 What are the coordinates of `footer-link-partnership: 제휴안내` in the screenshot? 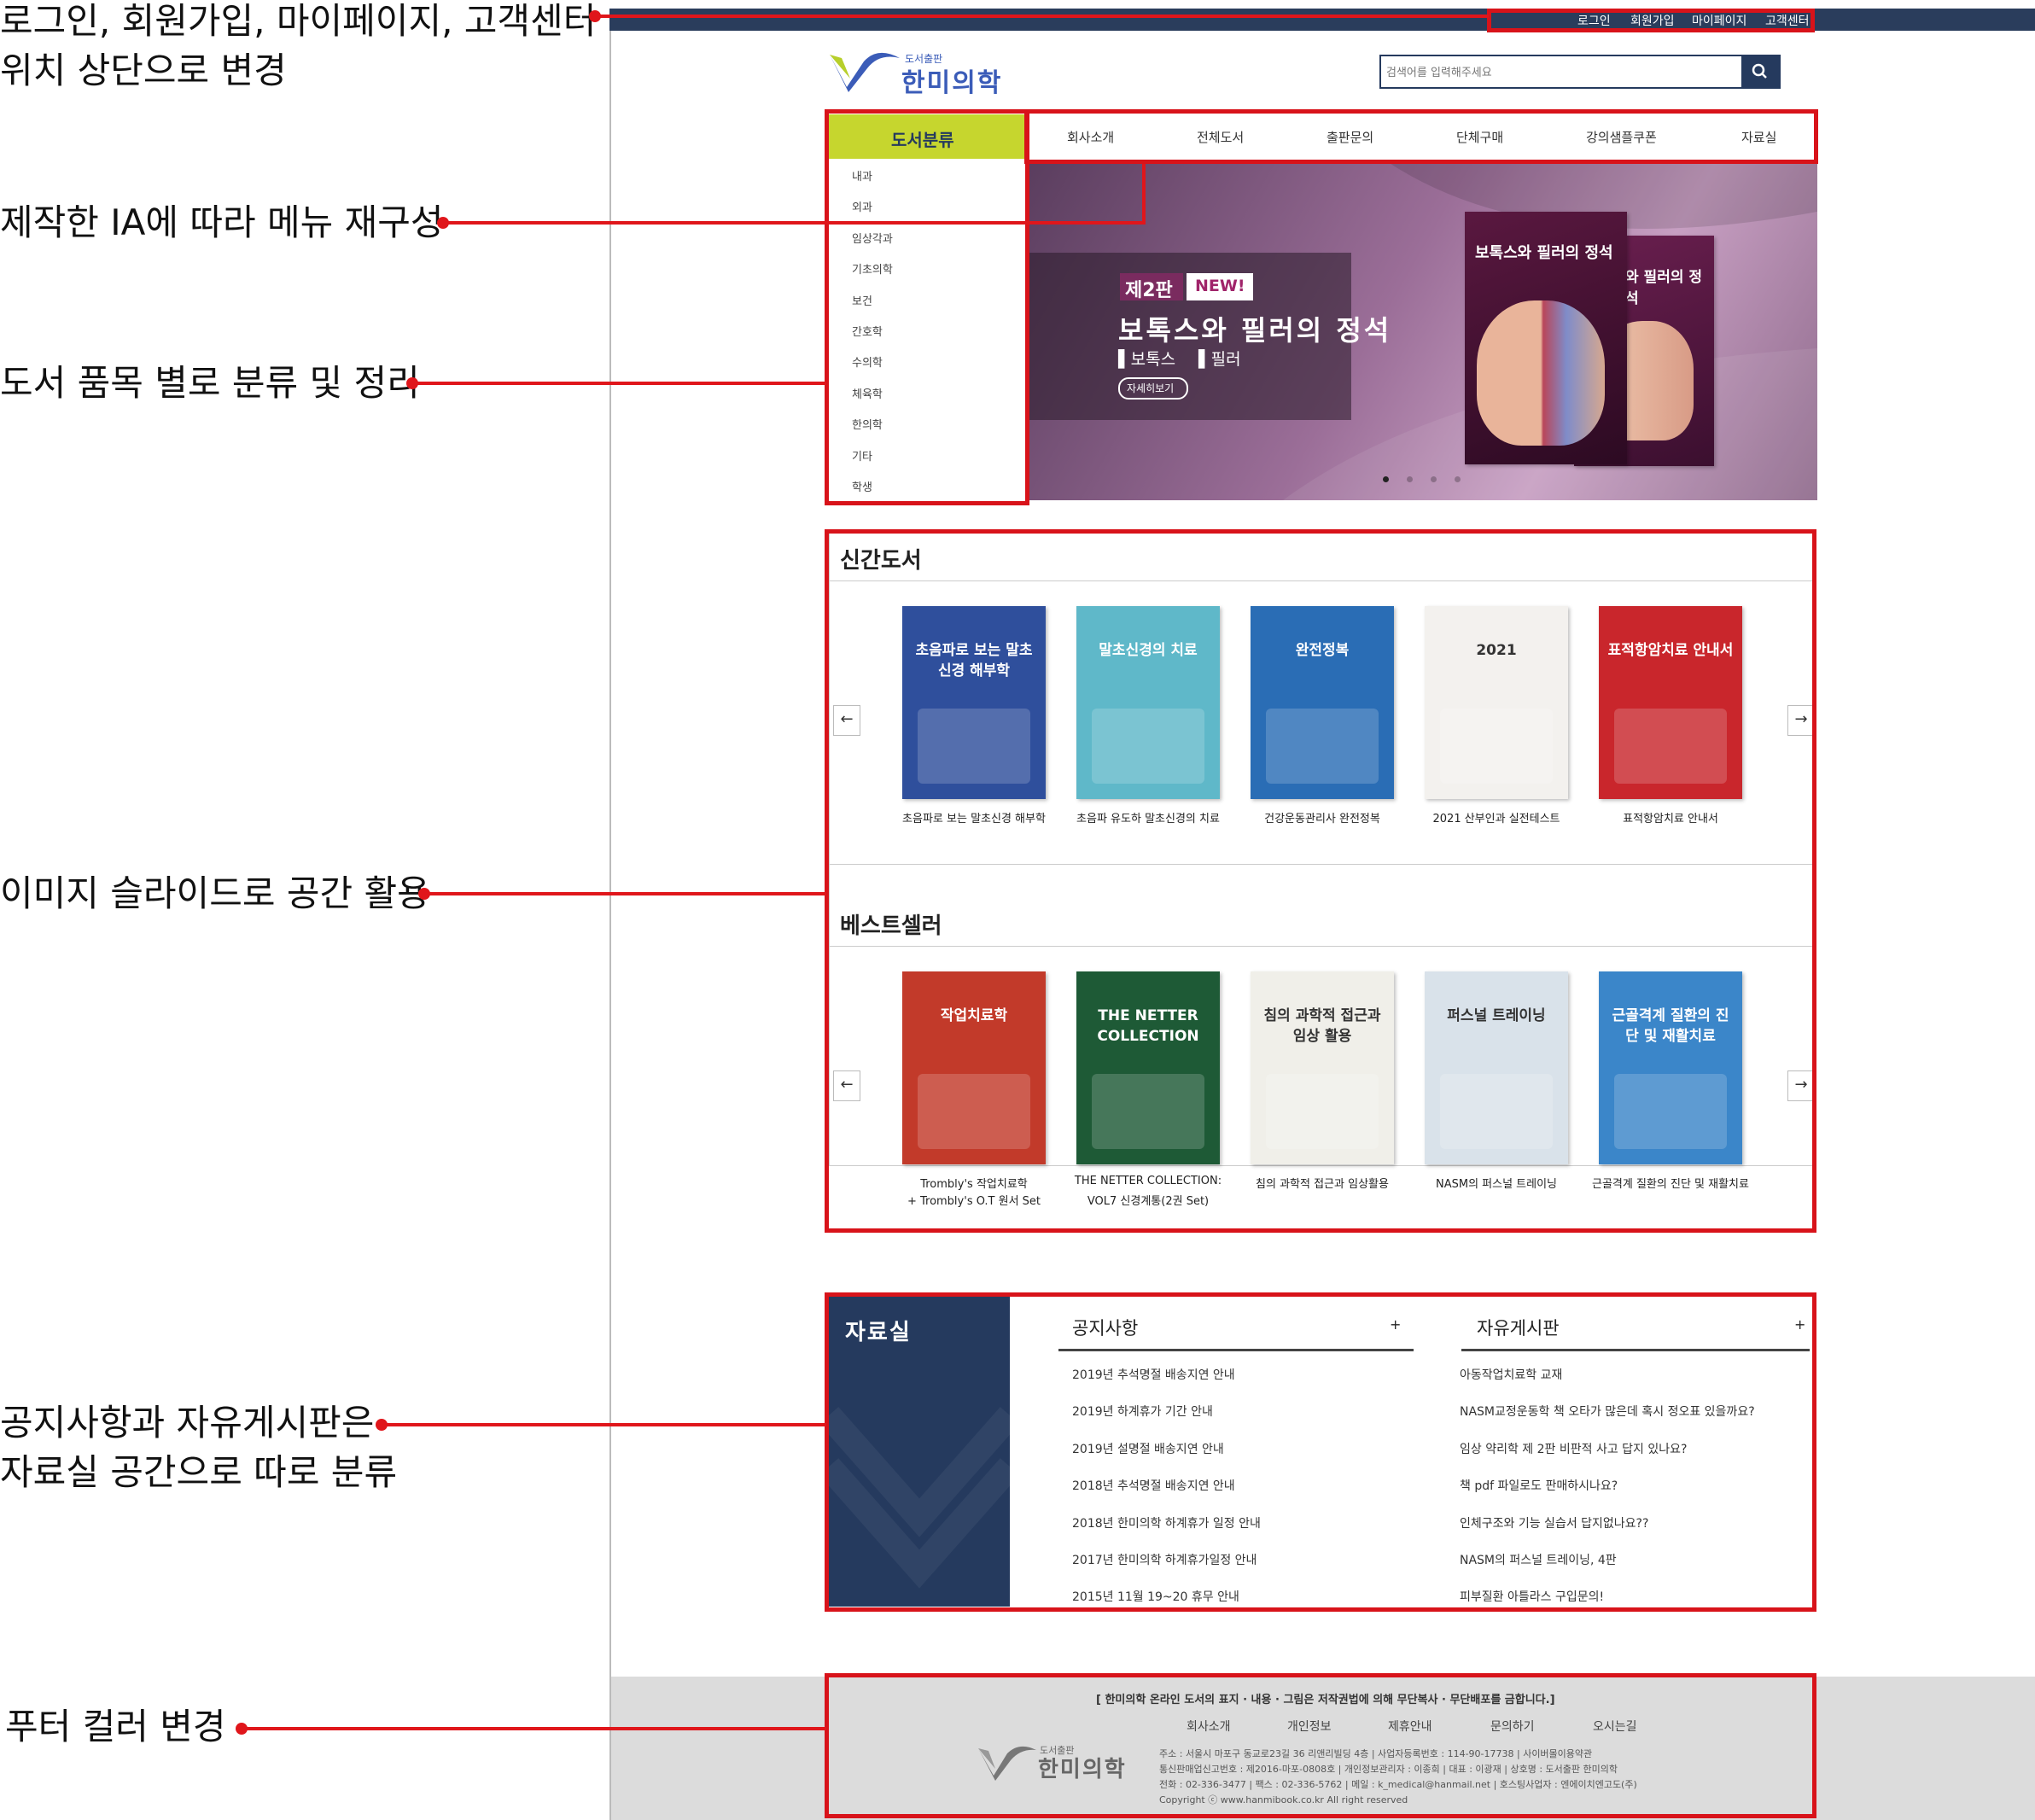 It's located at (1410, 1727).